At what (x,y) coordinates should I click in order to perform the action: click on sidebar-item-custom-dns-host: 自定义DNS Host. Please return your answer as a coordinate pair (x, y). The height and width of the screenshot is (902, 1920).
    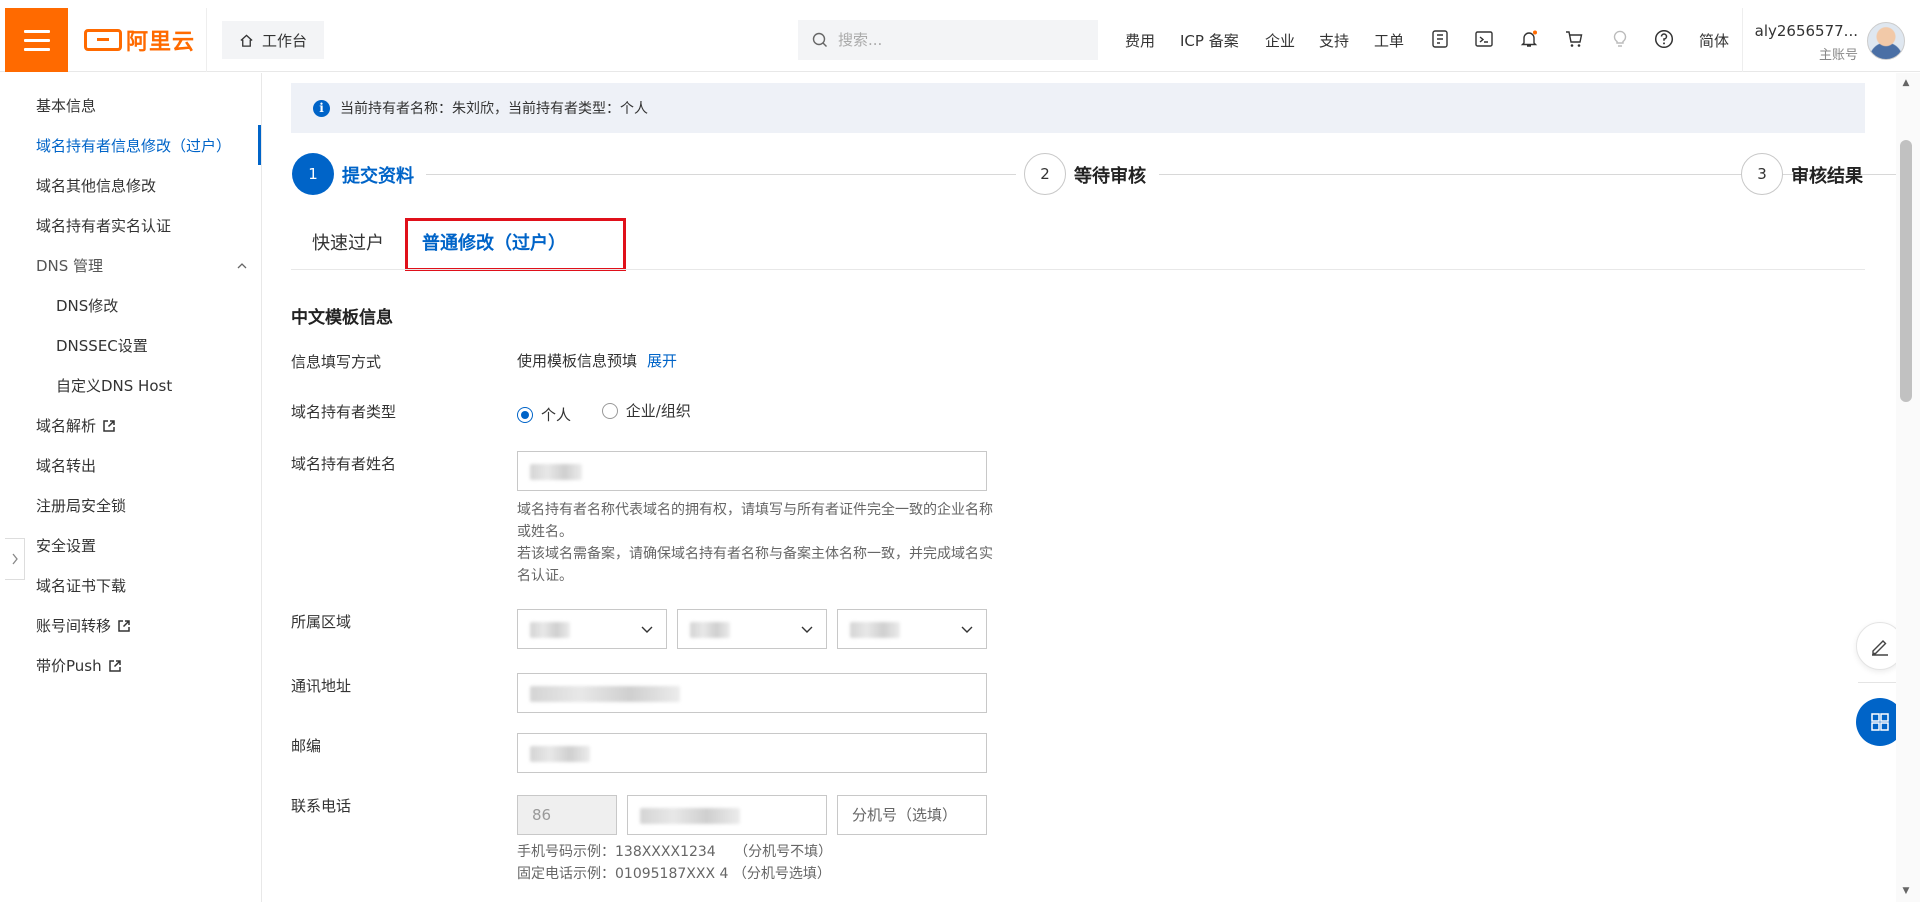
    Looking at the image, I should click on (114, 385).